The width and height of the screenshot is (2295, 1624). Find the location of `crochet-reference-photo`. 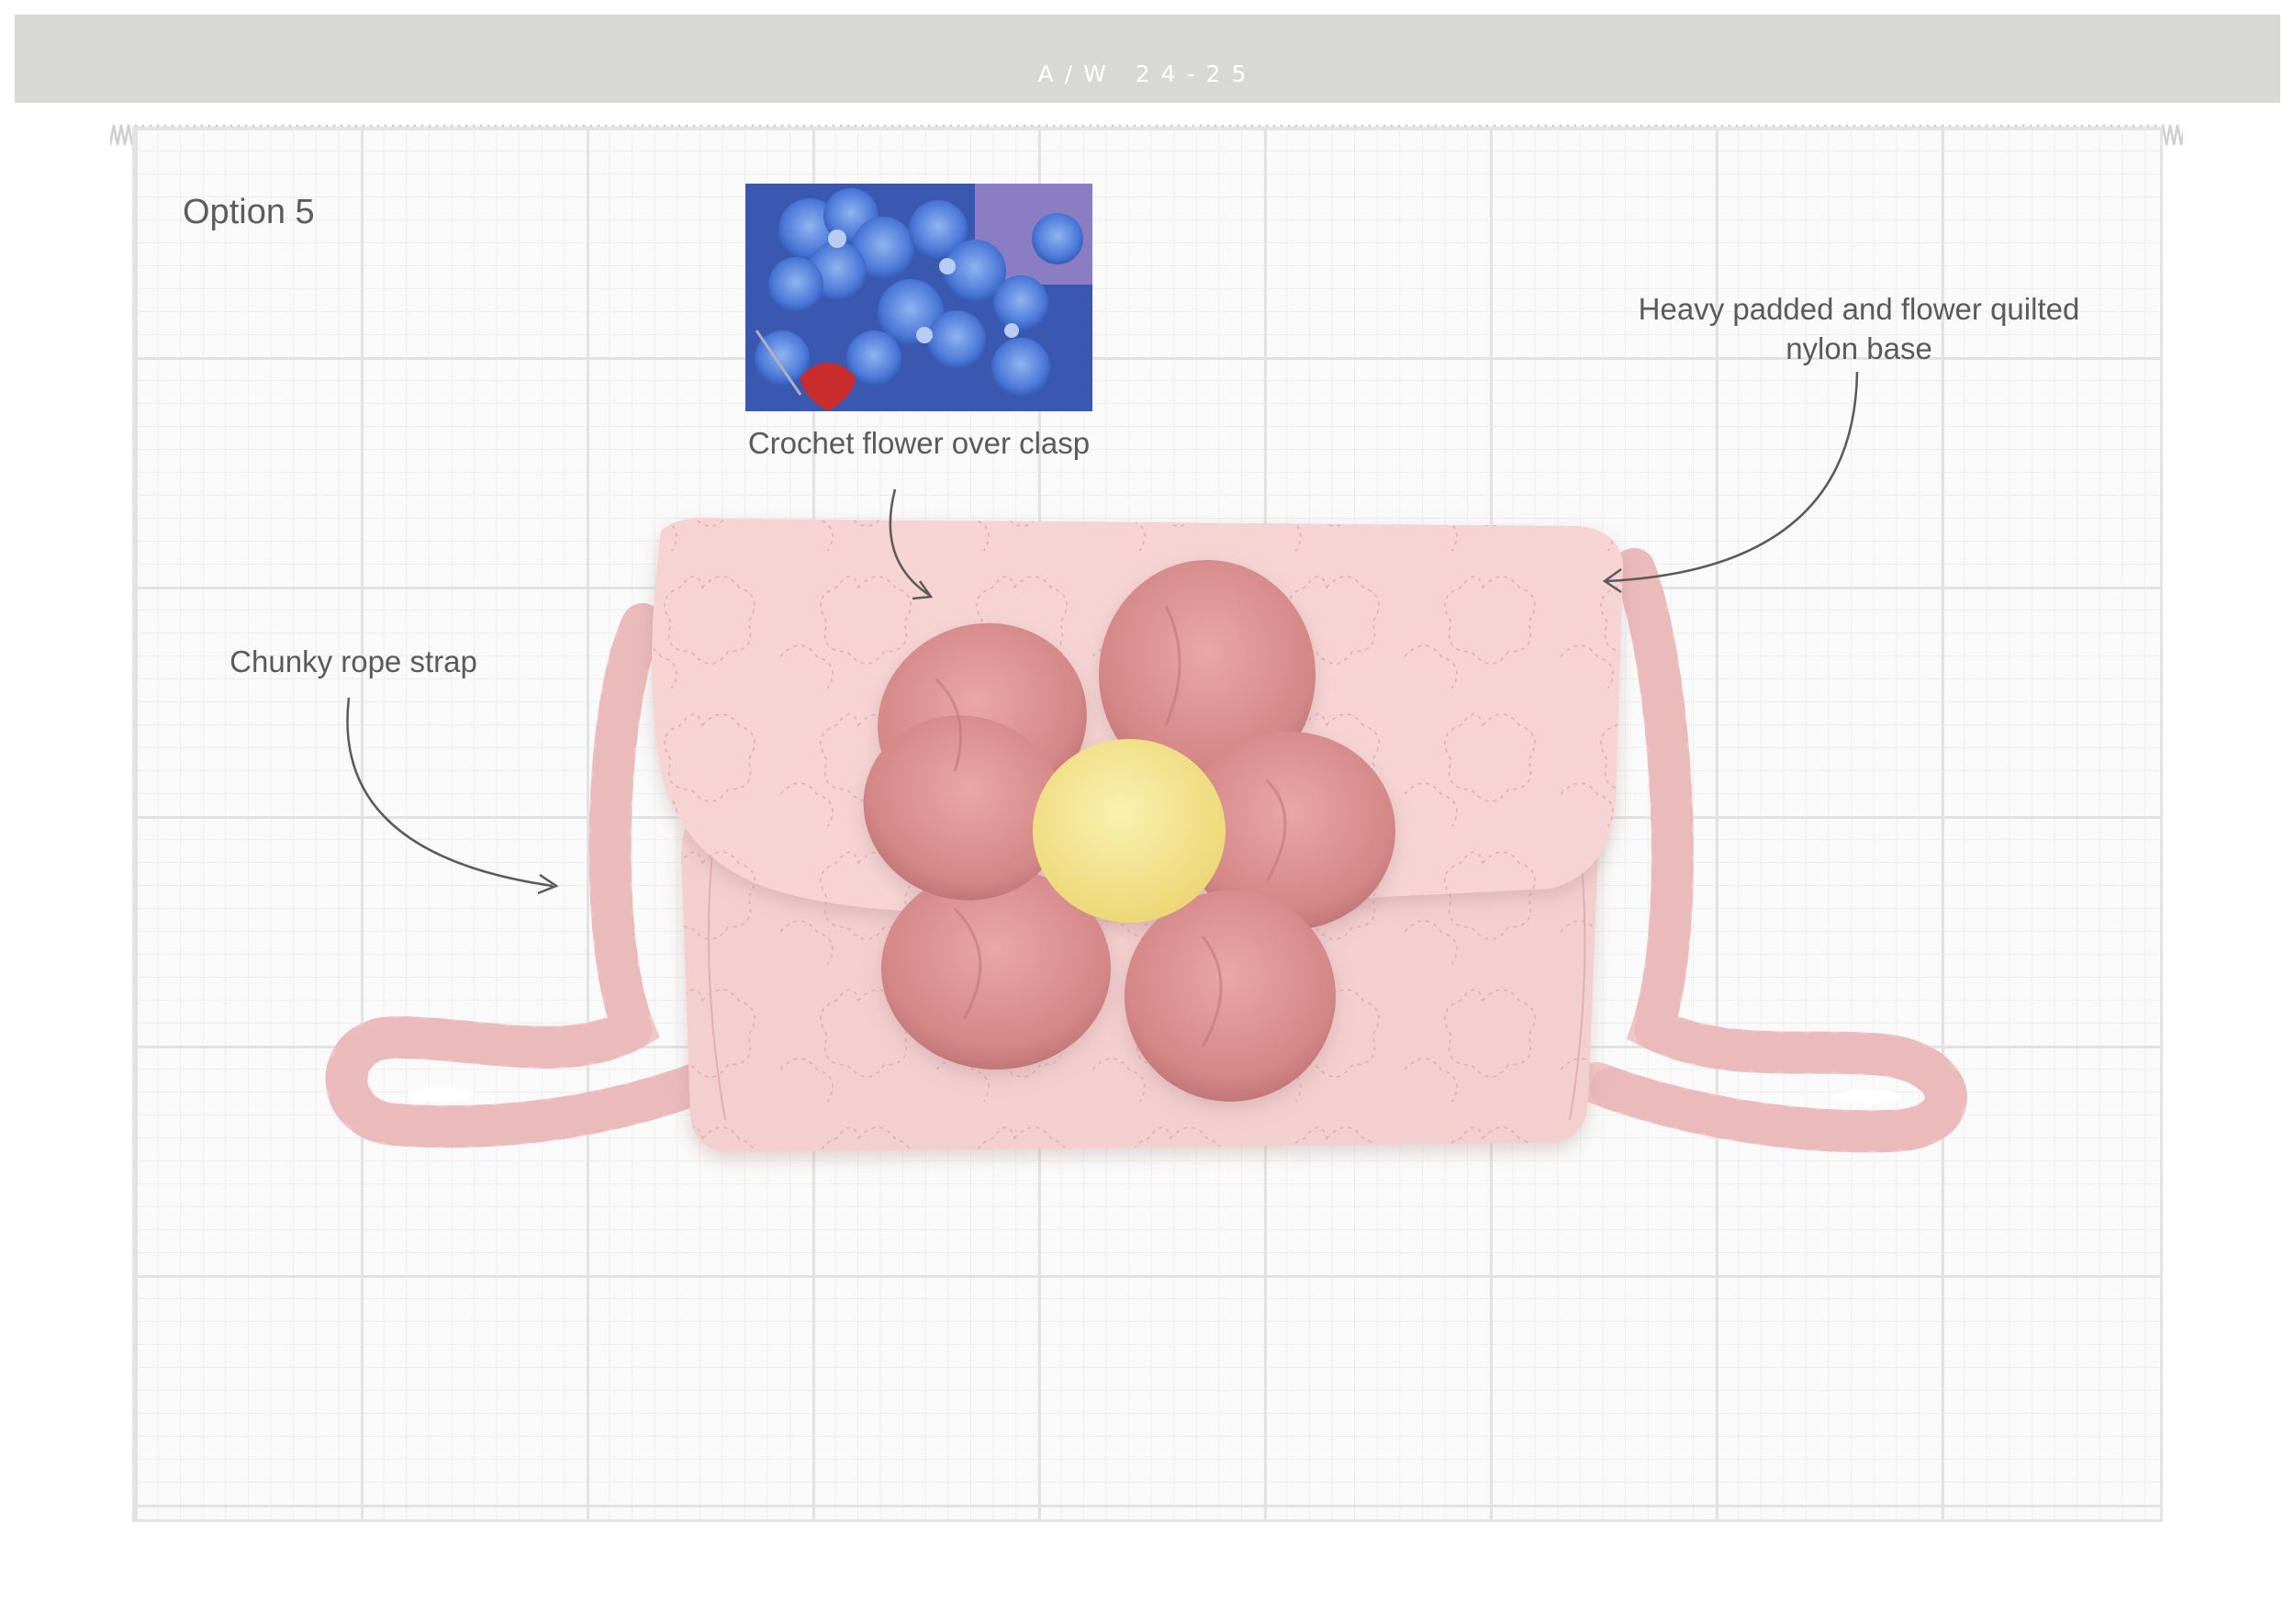

crochet-reference-photo is located at coordinates (918, 297).